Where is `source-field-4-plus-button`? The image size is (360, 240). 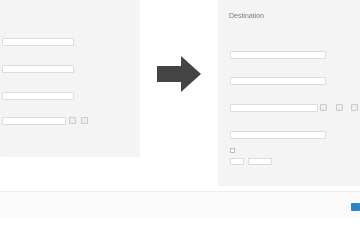
source-field-4-plus-button is located at coordinates (84, 120).